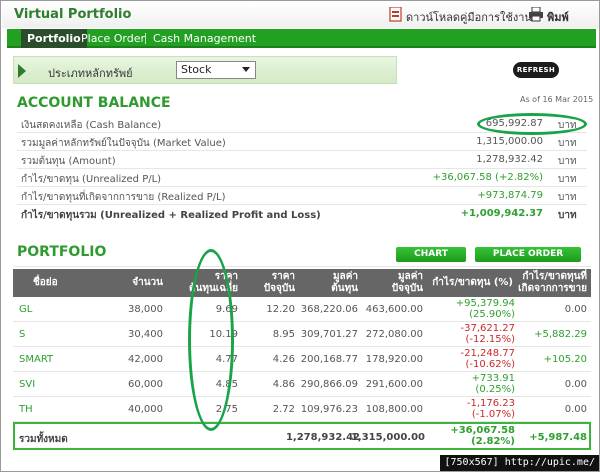  I want to click on symbol-cell: SVI, so click(27, 384).